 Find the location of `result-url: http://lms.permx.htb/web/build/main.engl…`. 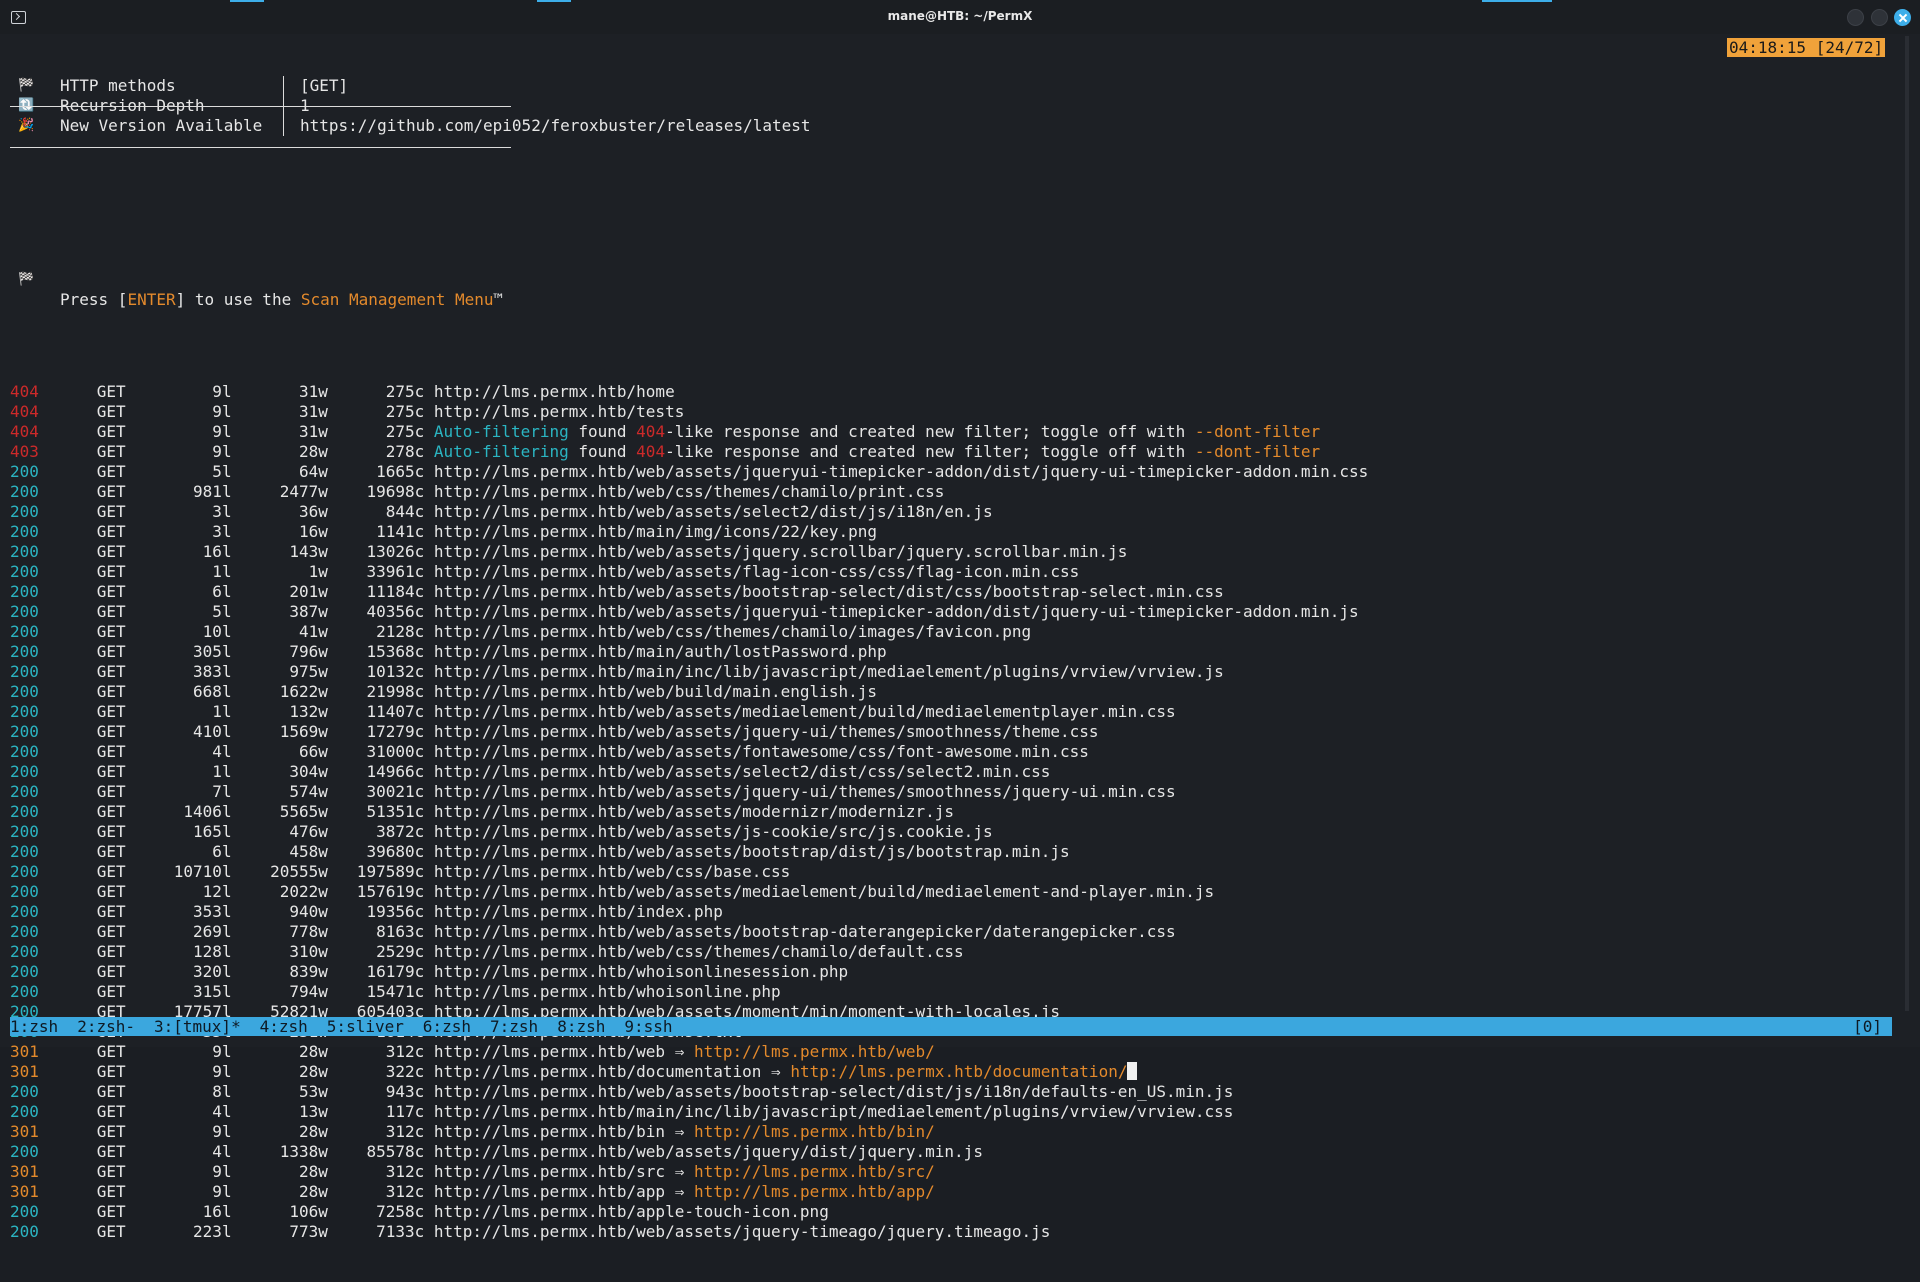

result-url: http://lms.permx.htb/web/build/main.engl… is located at coordinates (655, 691).